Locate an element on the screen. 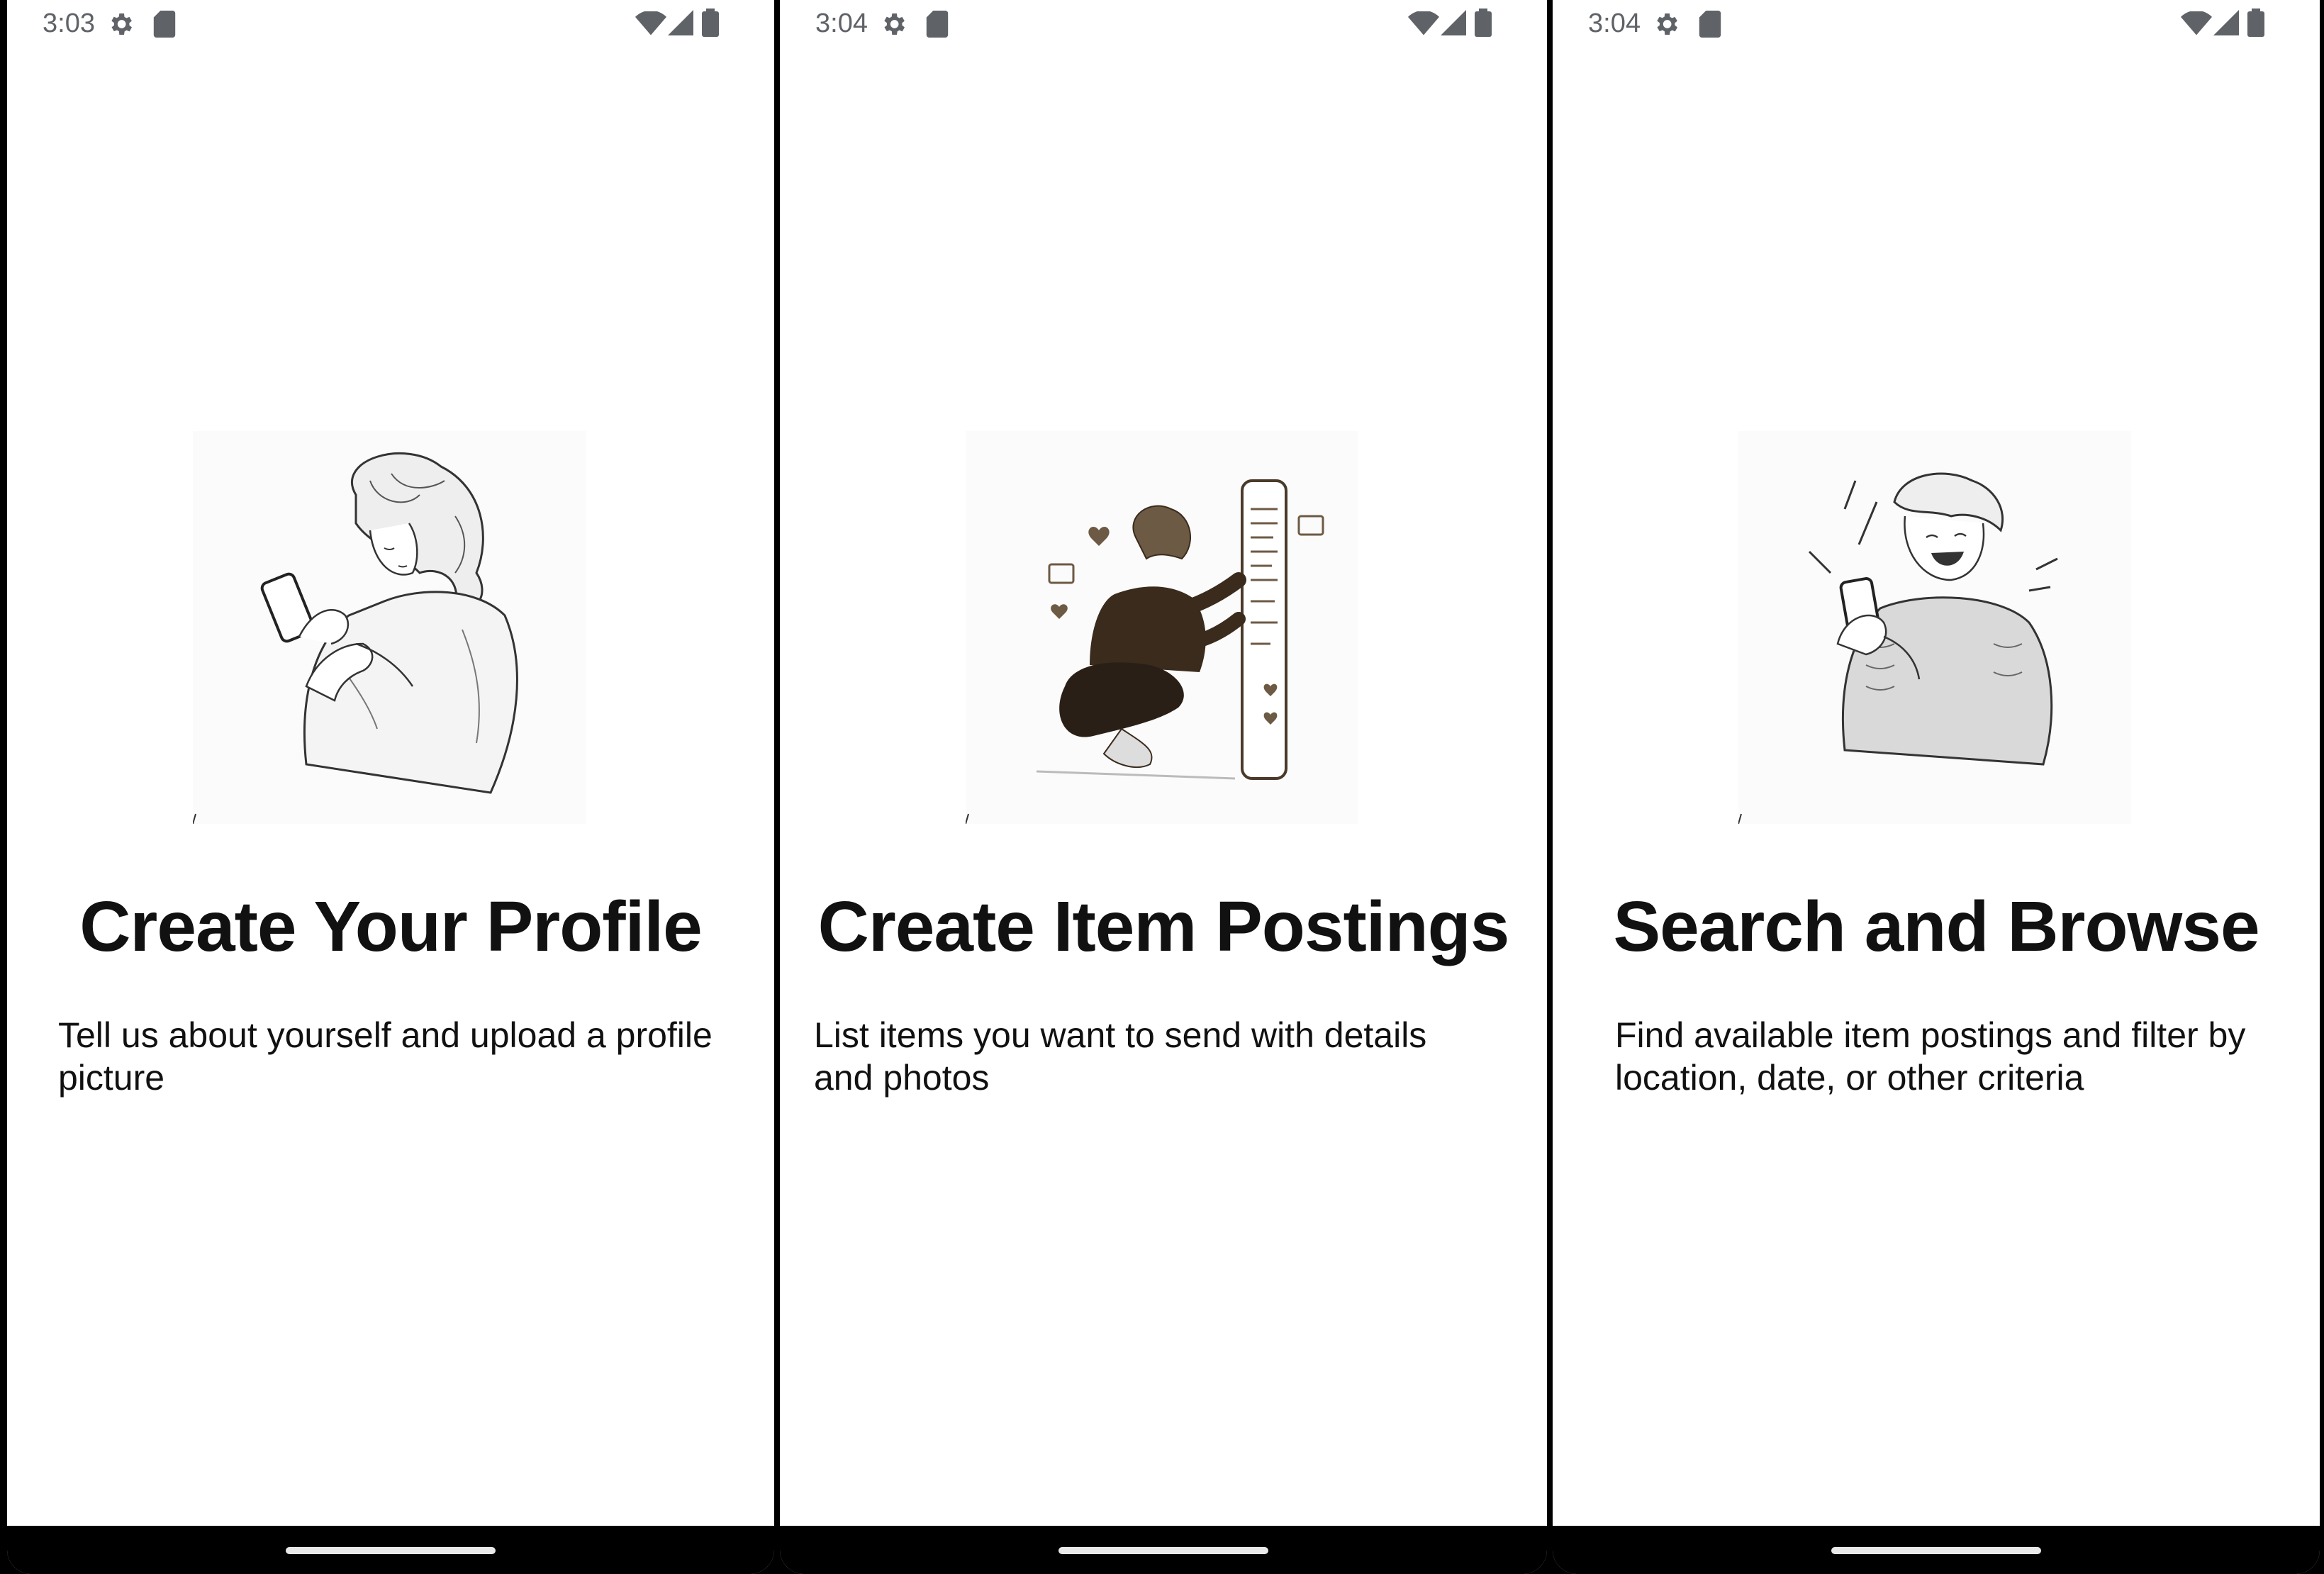 This screenshot has width=2324, height=1574. woman-posting-illustration is located at coordinates (1162, 627).